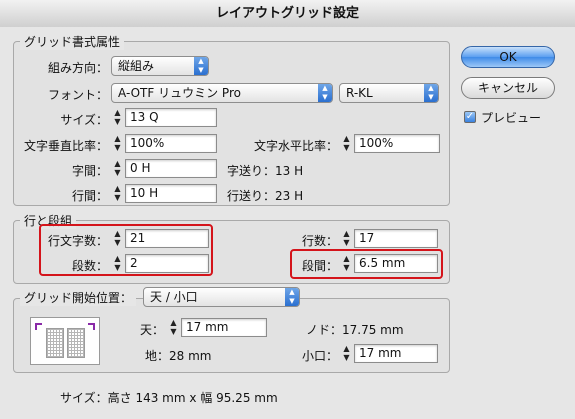 This screenshot has height=419, width=575. What do you see at coordinates (355, 330) in the screenshot?
I see `nodo-readout: ノド：17.75 mm` at bounding box center [355, 330].